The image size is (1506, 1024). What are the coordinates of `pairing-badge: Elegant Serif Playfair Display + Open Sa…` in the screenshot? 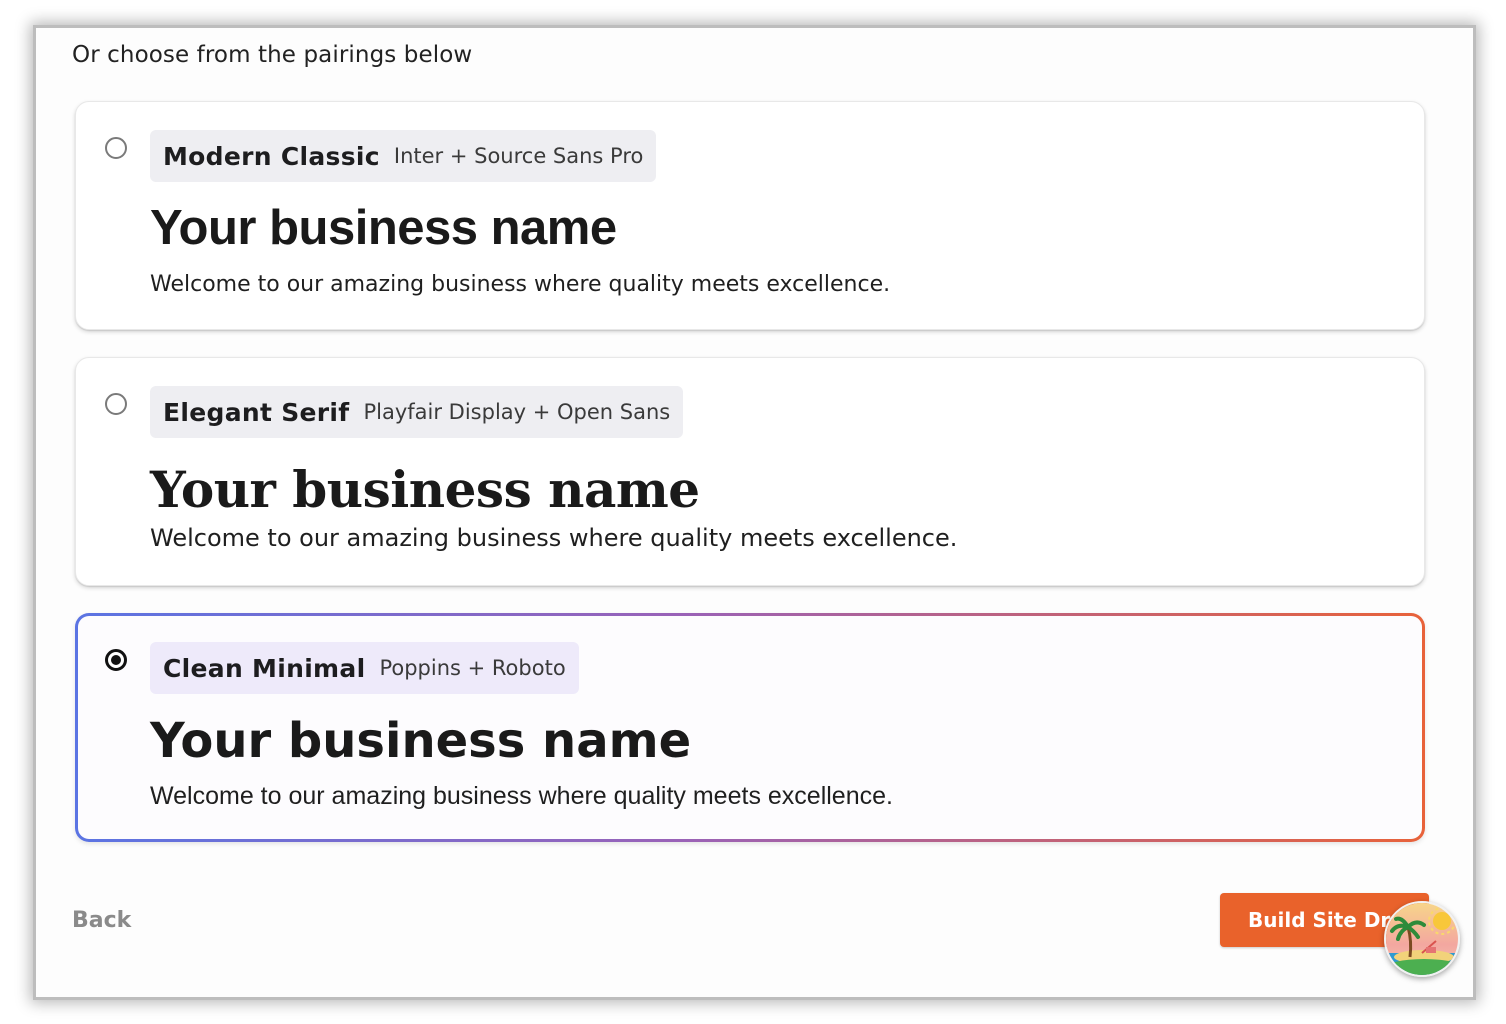 It's located at (417, 412).